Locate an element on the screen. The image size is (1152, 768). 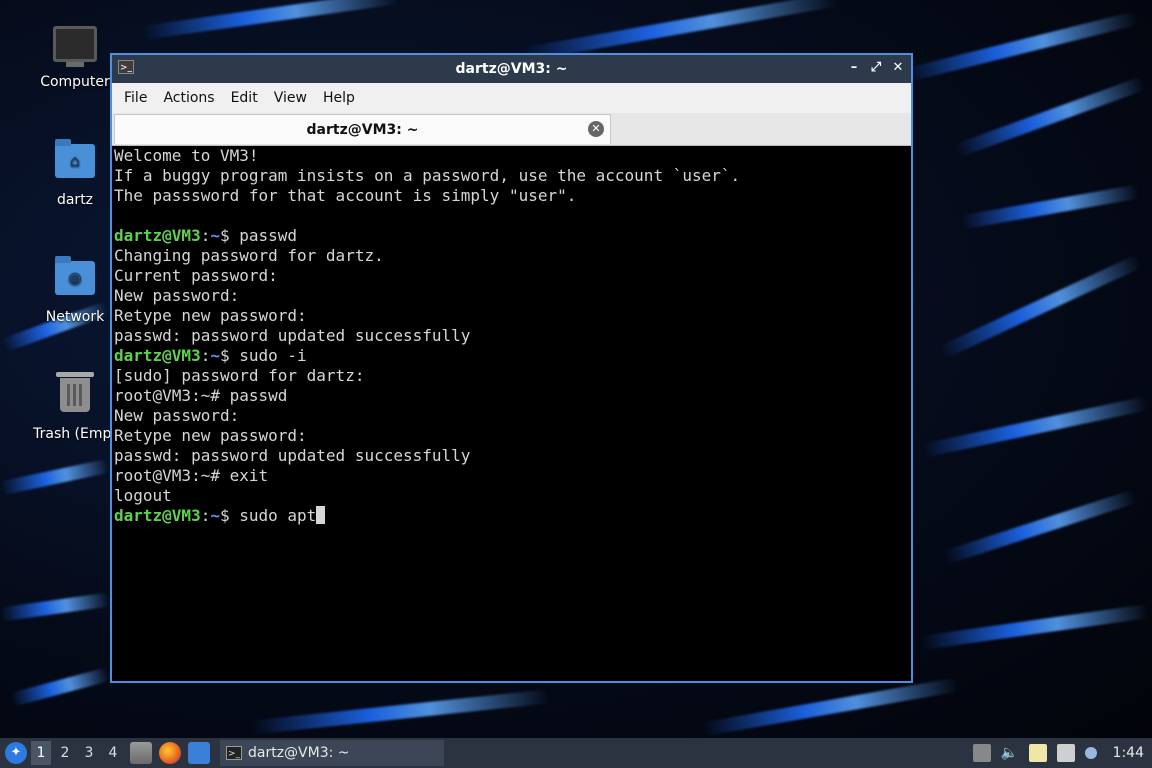
workspace-2: 2 is located at coordinates (65, 753).